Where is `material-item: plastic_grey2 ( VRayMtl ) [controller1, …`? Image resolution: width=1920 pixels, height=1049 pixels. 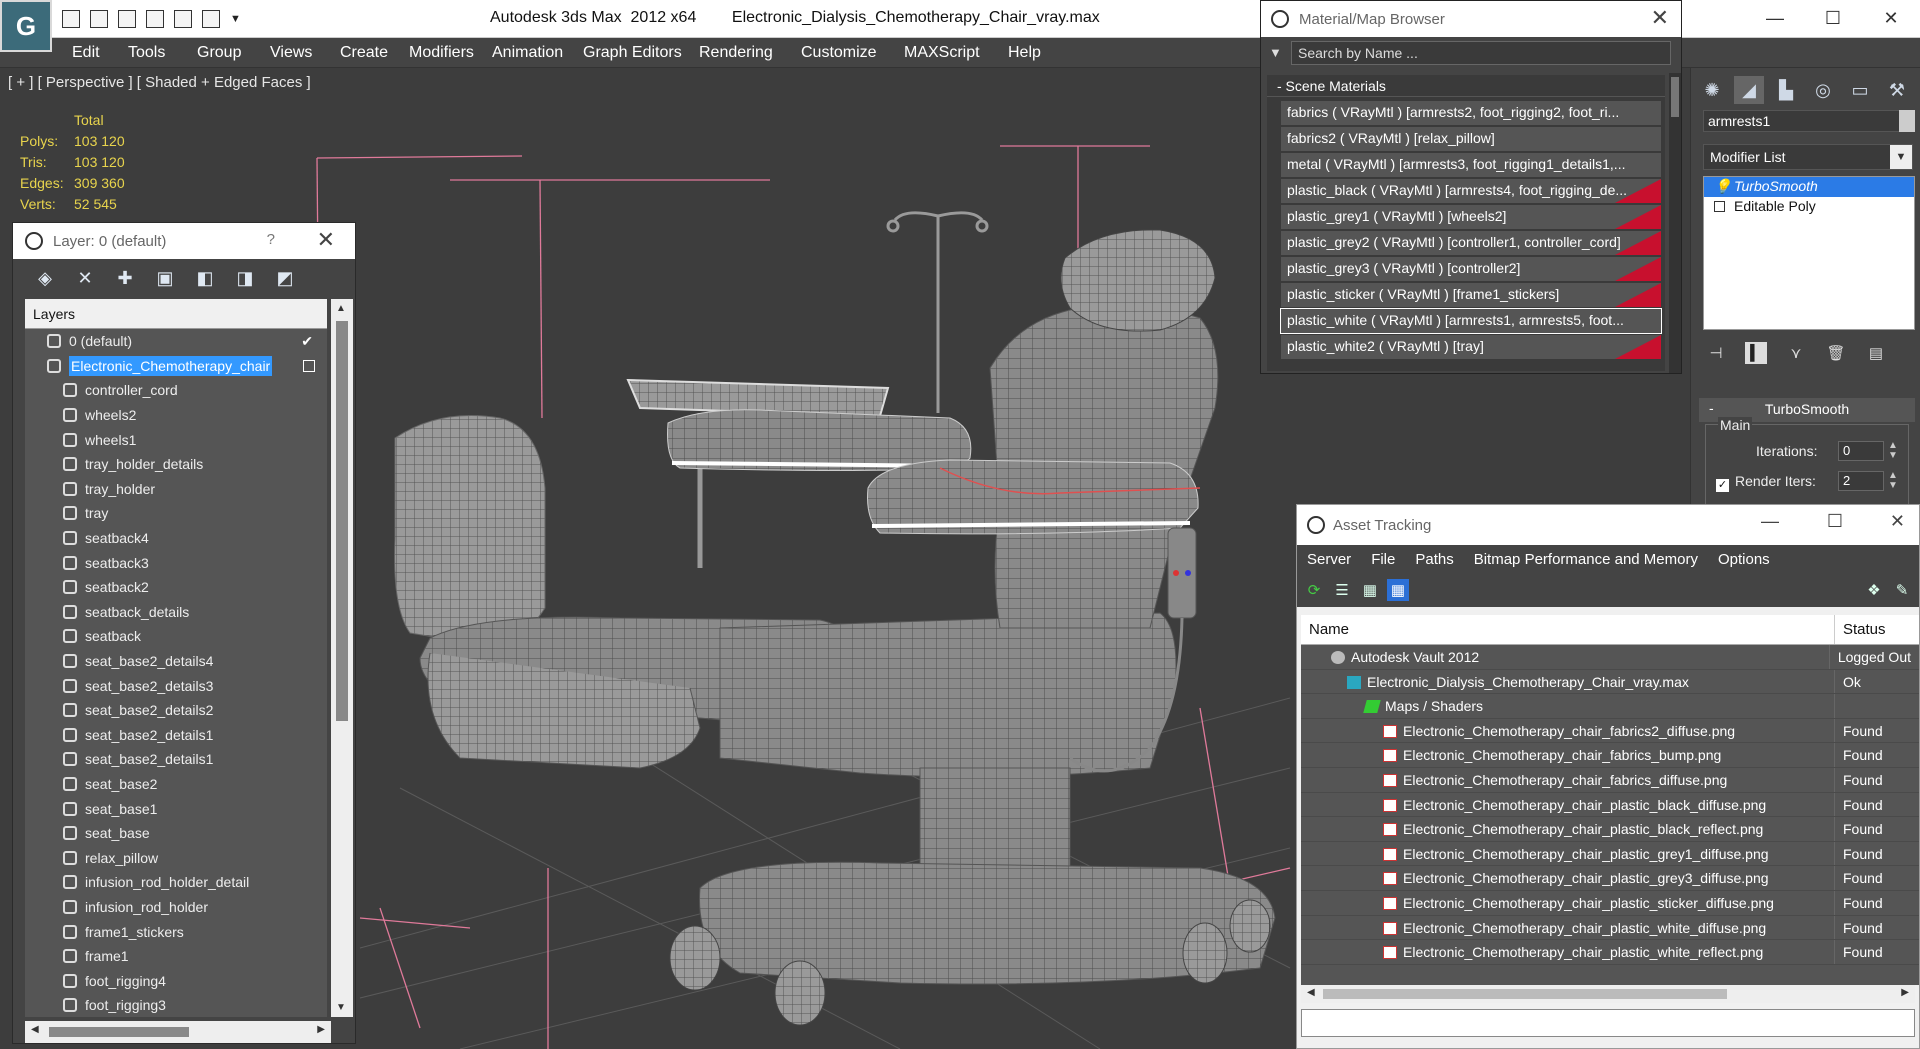
material-item: plastic_grey2 ( VRayMtl ) [controller1, … is located at coordinates (1471, 243).